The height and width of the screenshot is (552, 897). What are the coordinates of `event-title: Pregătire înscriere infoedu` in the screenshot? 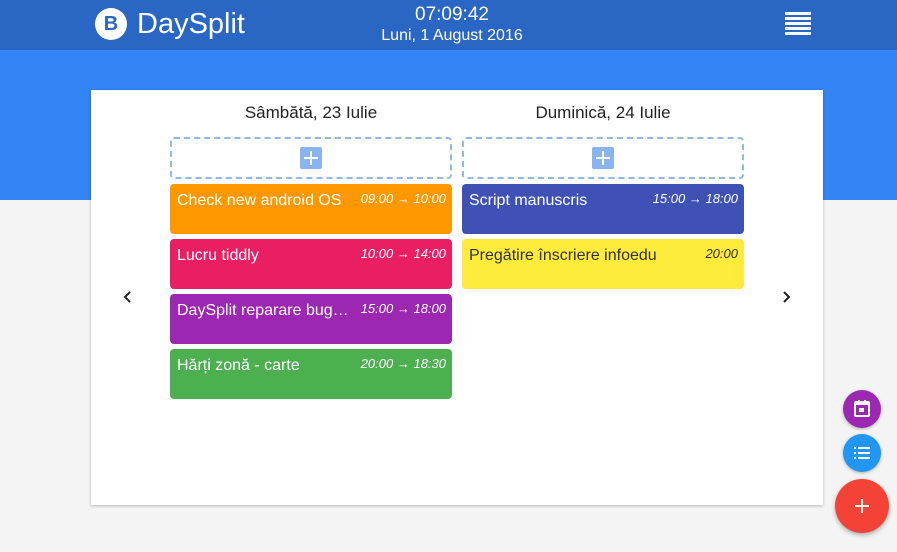 It's located at (563, 255).